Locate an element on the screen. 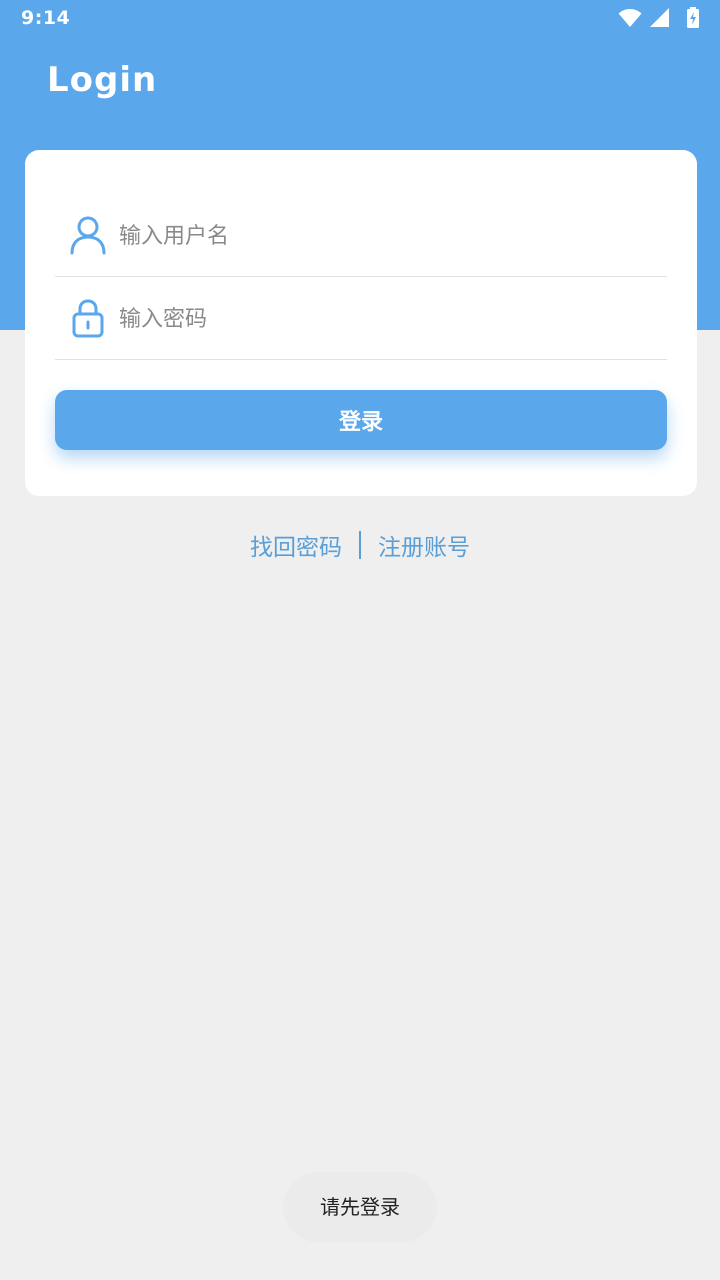 Image resolution: width=720 pixels, height=1280 pixels. account-links: 找回密码 注册账号 is located at coordinates (360, 546).